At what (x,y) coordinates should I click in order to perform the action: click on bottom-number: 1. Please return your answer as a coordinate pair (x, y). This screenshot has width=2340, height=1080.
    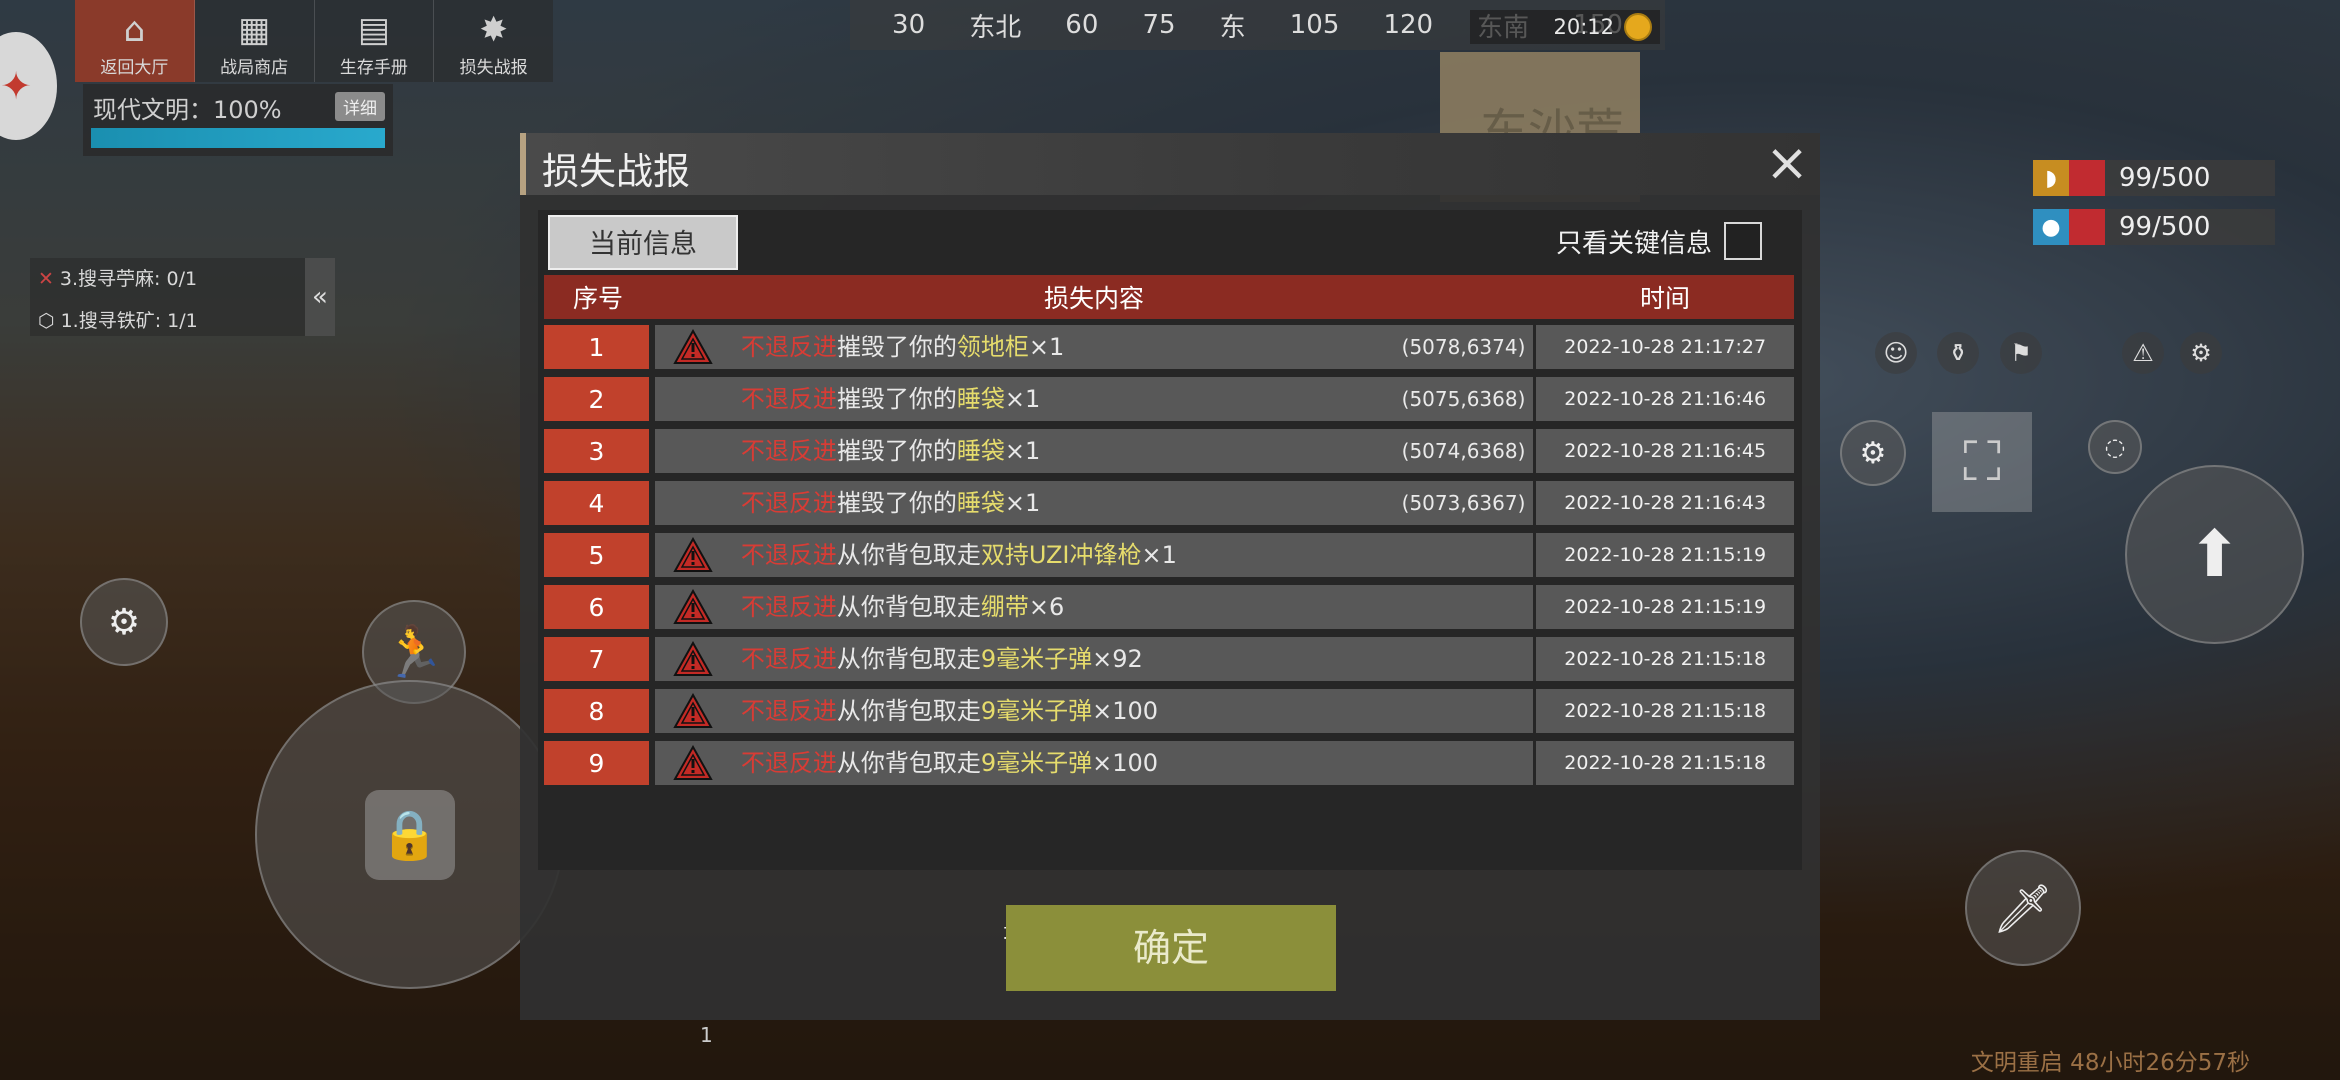
    Looking at the image, I should click on (706, 1035).